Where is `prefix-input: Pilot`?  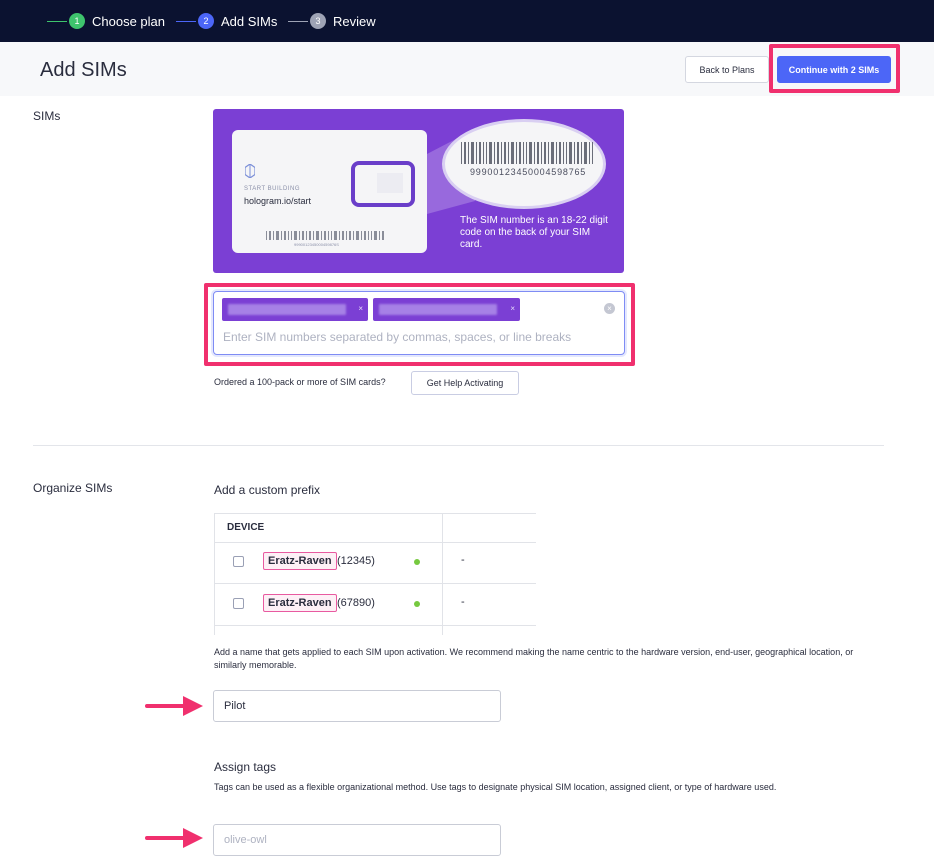
prefix-input: Pilot is located at coordinates (357, 706).